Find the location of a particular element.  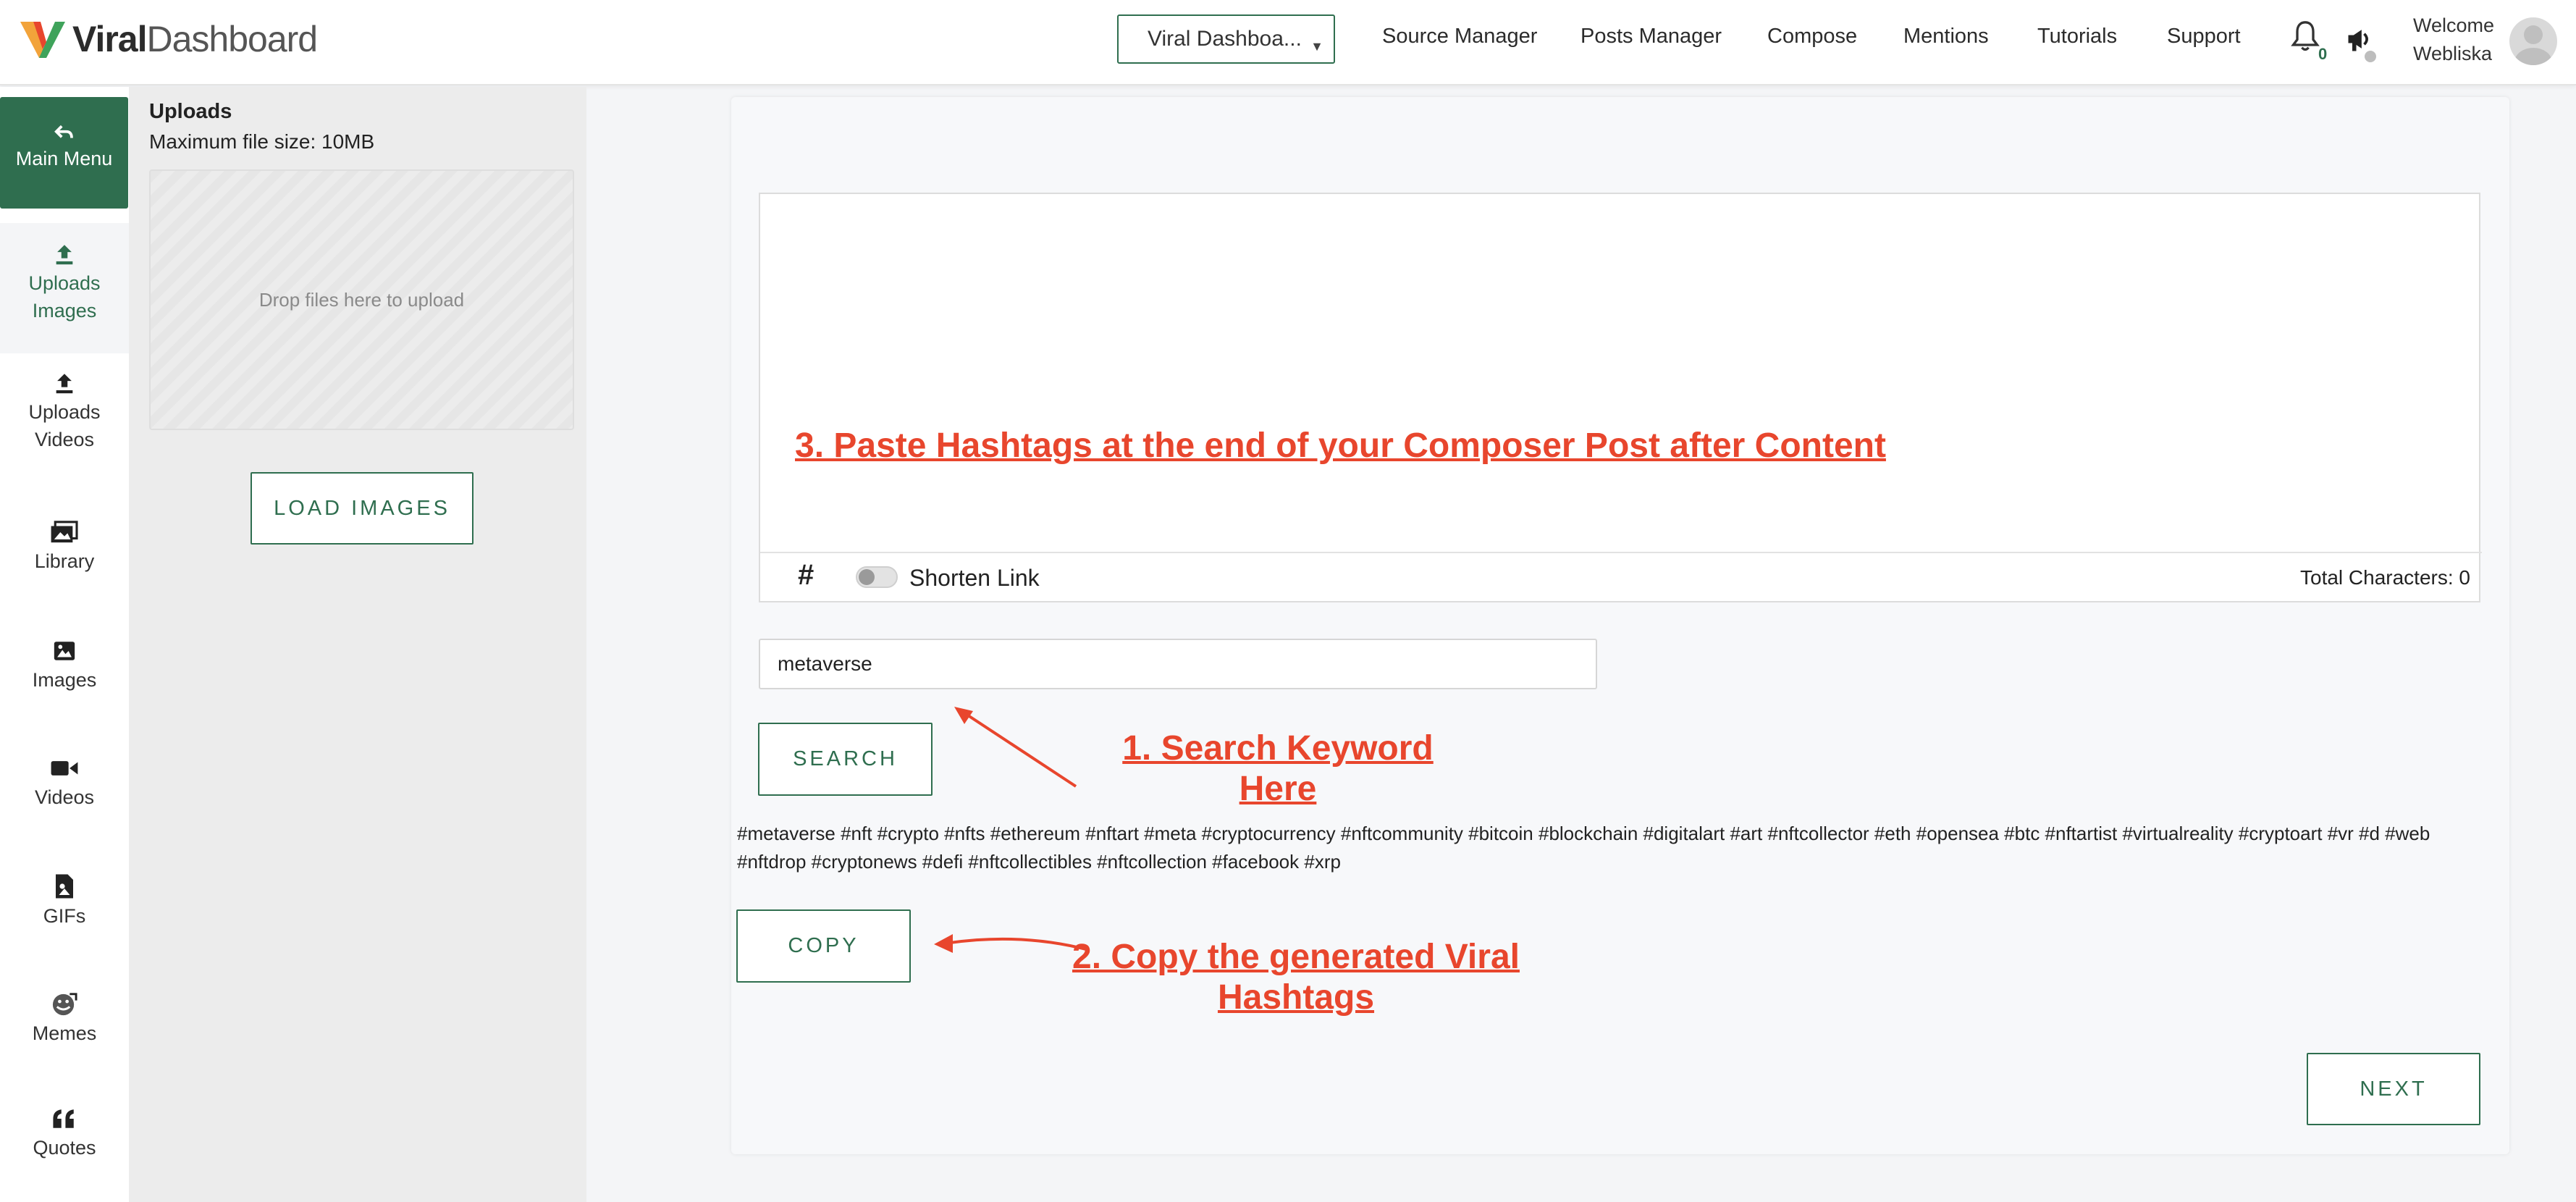

rail-uploads-videos-line1: Uploads is located at coordinates (64, 412).